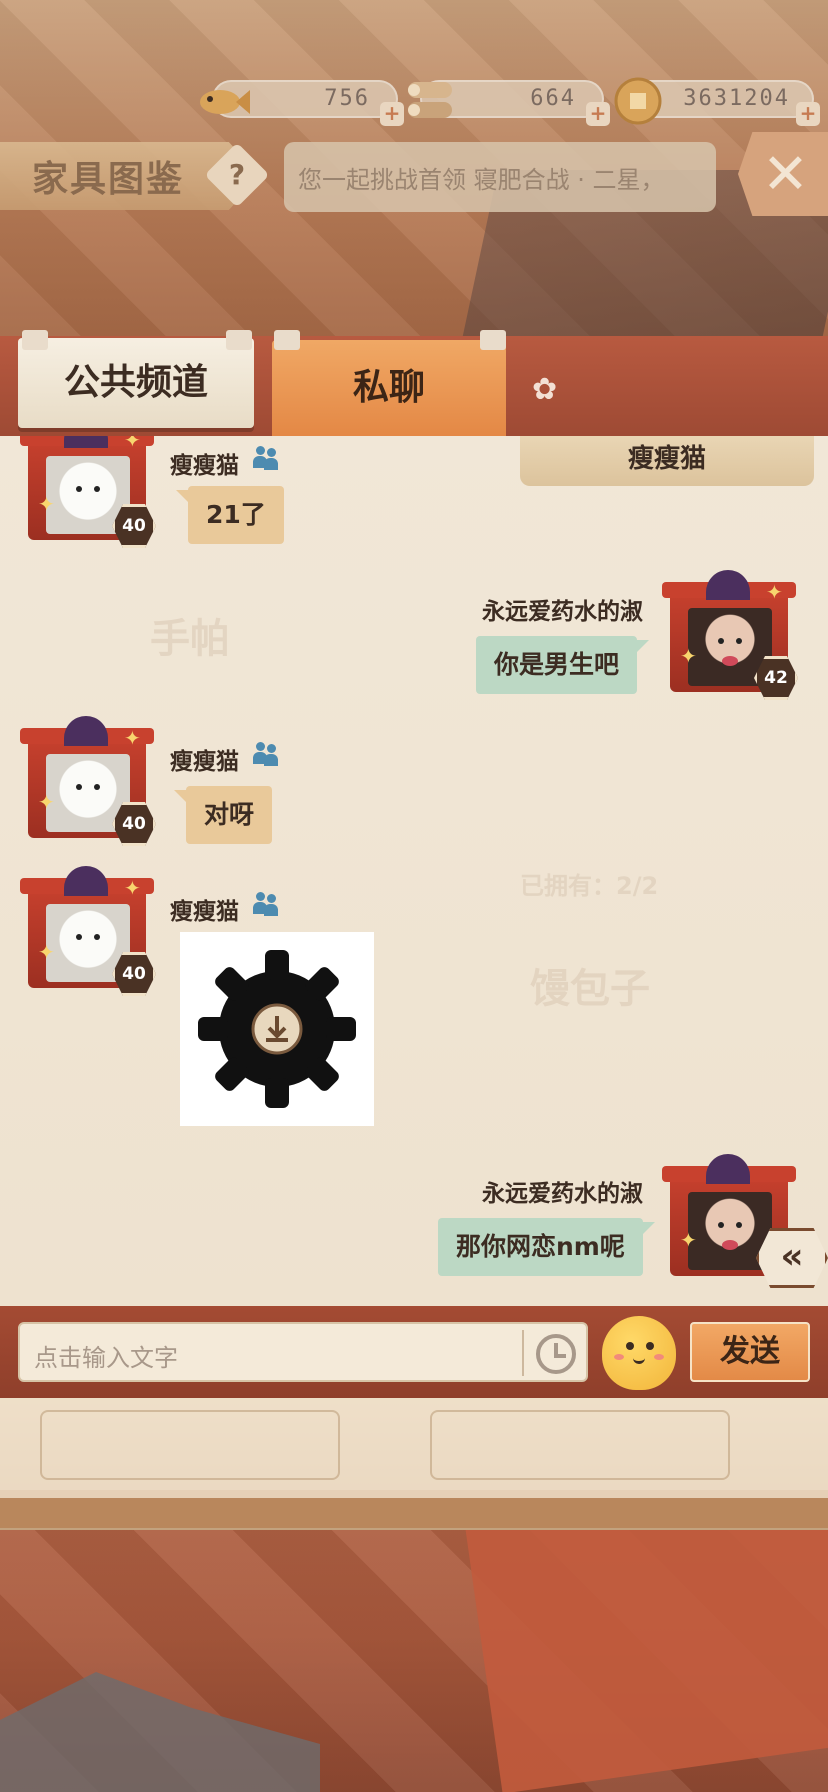 This screenshot has width=828, height=1792. Describe the element at coordinates (808, 114) in the screenshot. I see `add-coin-button: +` at that location.